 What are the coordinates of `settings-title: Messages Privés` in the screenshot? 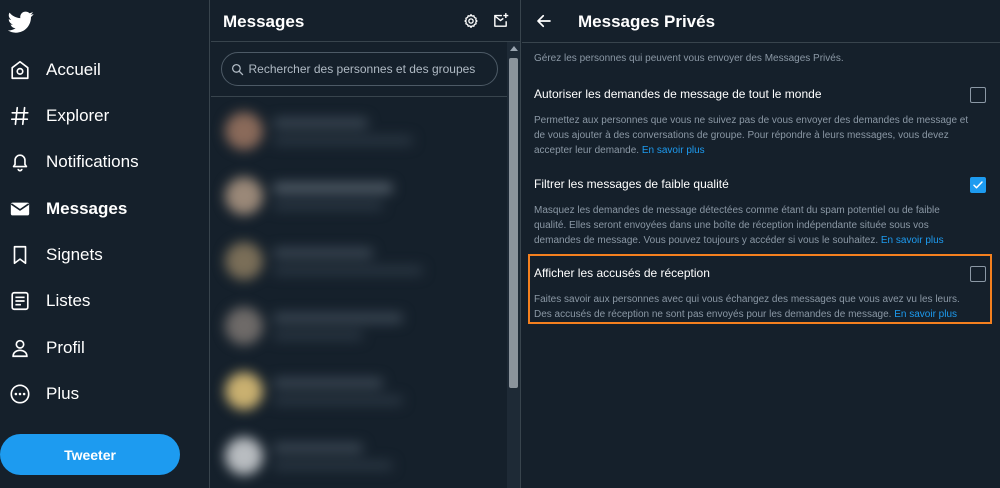 It's located at (647, 21).